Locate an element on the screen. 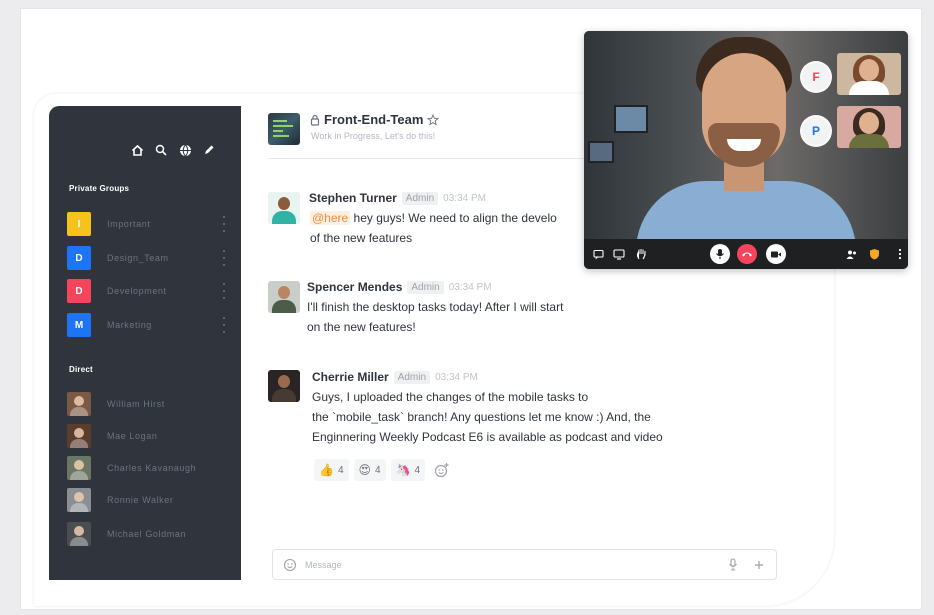  screen-share-icon is located at coordinates (619, 254).